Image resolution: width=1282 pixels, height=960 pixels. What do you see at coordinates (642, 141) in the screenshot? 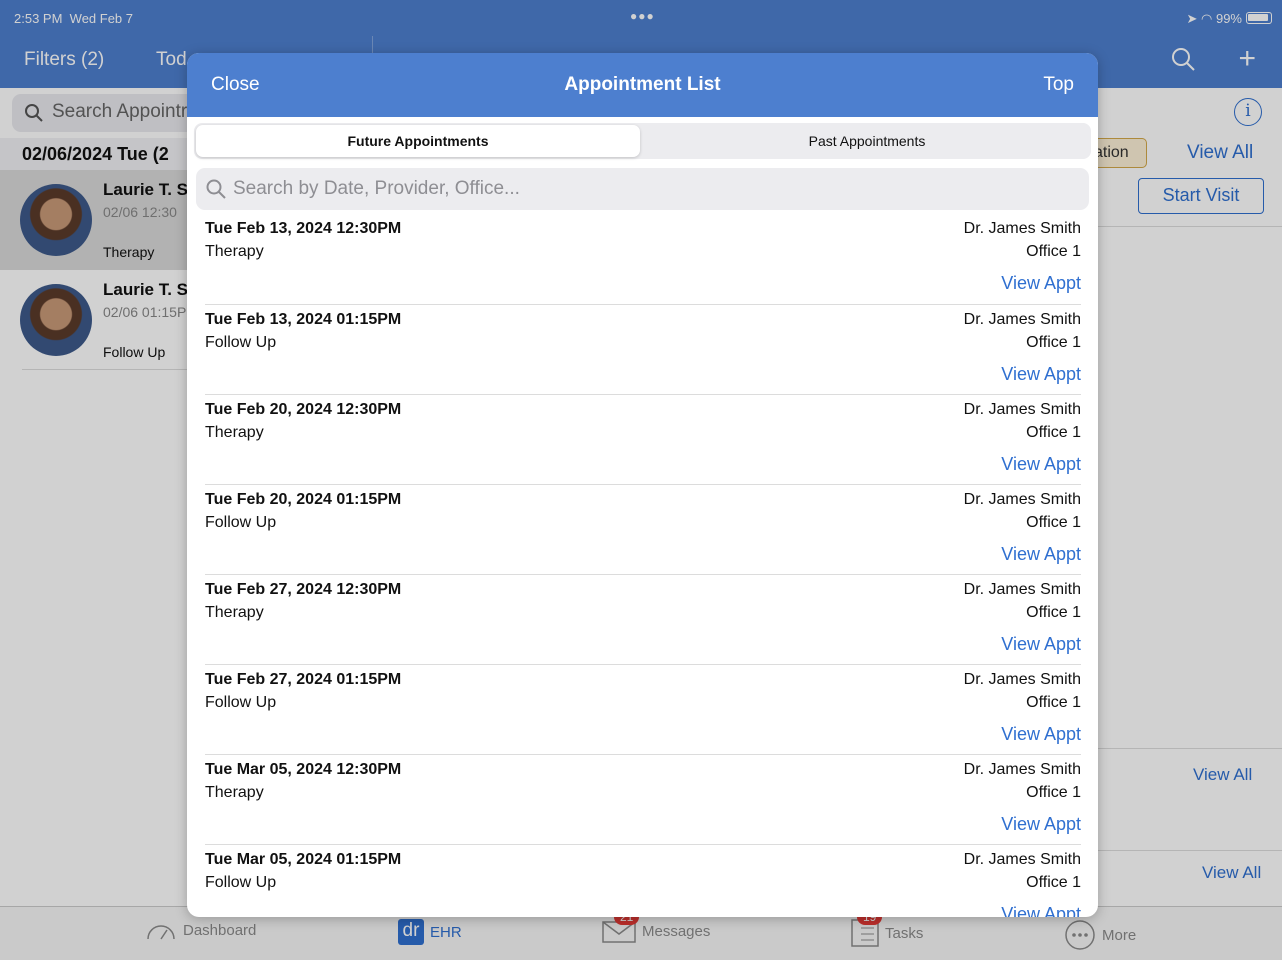
I see `appointment-tabs: Future Appointments Past Appointments` at bounding box center [642, 141].